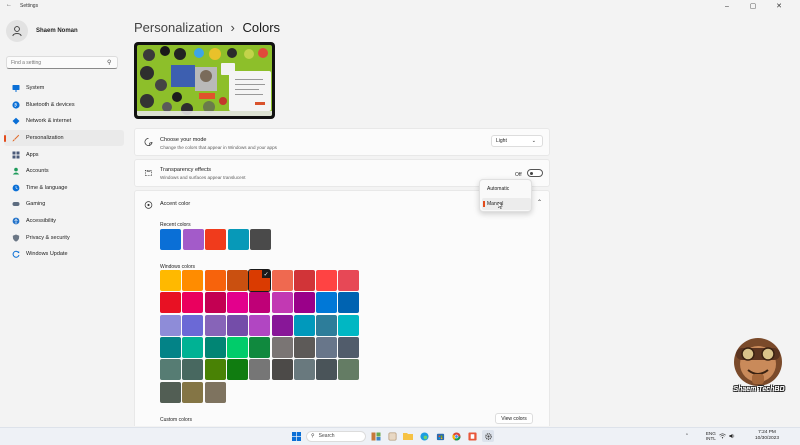 This screenshot has width=800, height=445. Describe the element at coordinates (517, 141) in the screenshot. I see `mode-dropdown: Light ⌄` at that location.